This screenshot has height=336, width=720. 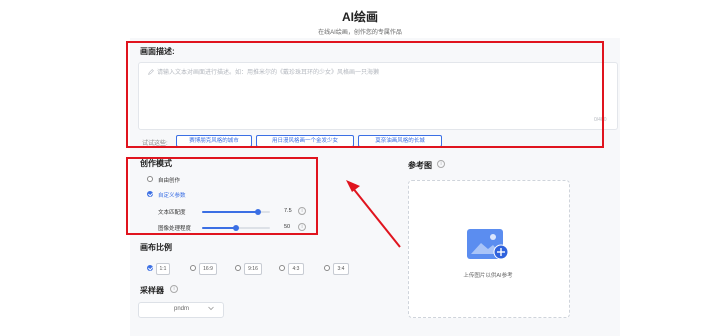 What do you see at coordinates (488, 276) in the screenshot?
I see `upload-hint-text: 上传图片以供AI参考` at bounding box center [488, 276].